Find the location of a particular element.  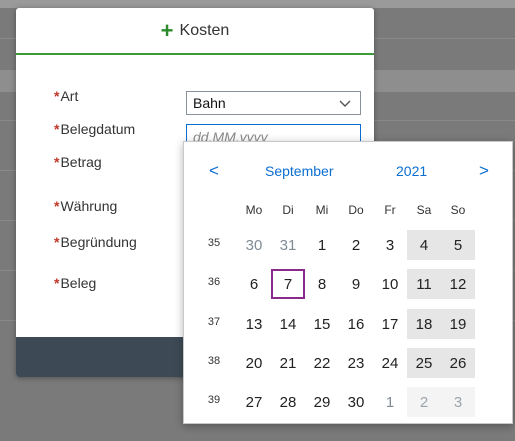

day-cell: 14 is located at coordinates (288, 324).